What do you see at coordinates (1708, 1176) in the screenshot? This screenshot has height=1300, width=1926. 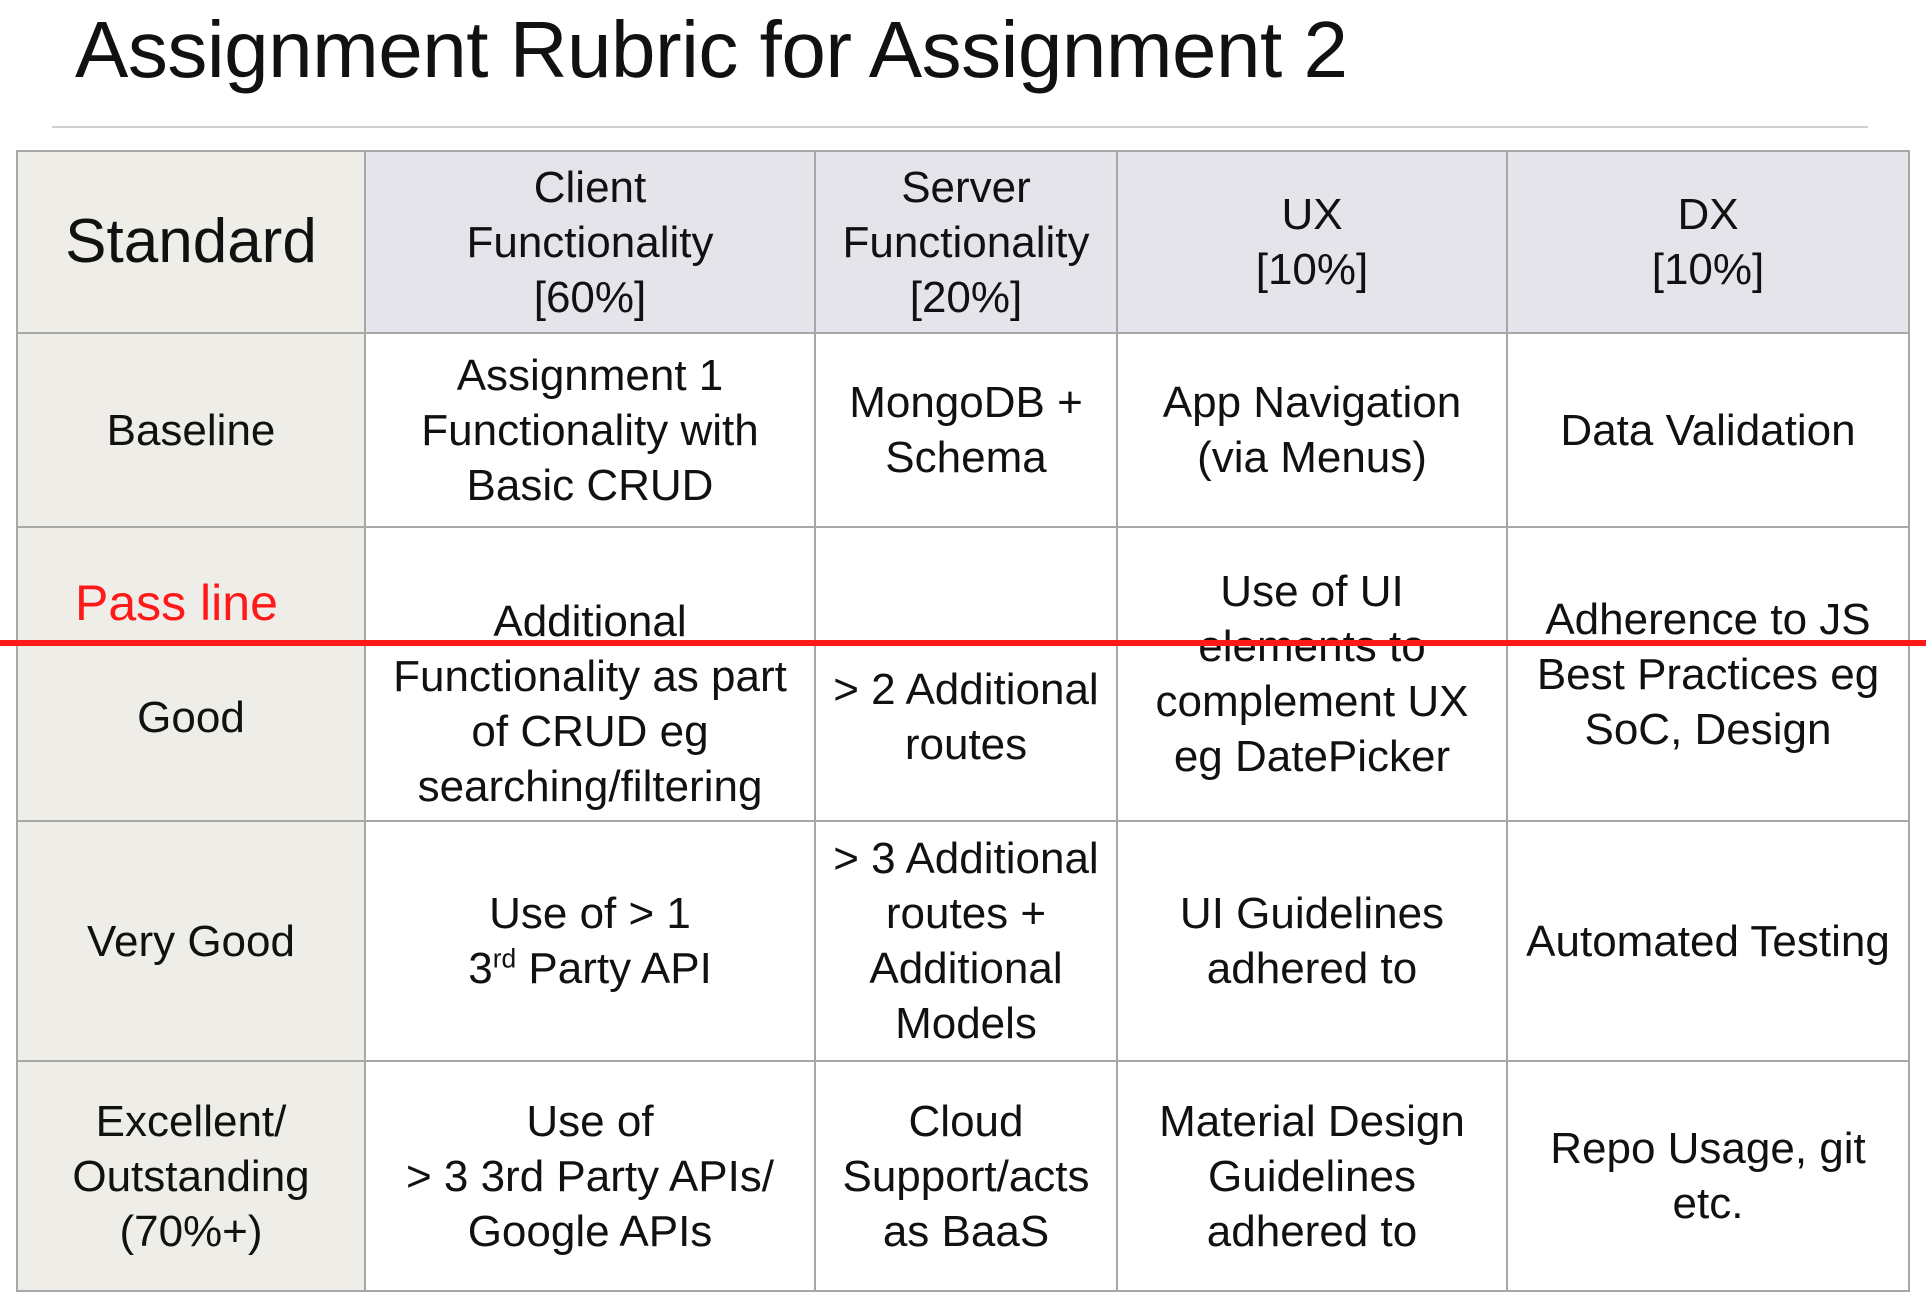 I see `rubric-cell: Repo Usage, git etc.` at bounding box center [1708, 1176].